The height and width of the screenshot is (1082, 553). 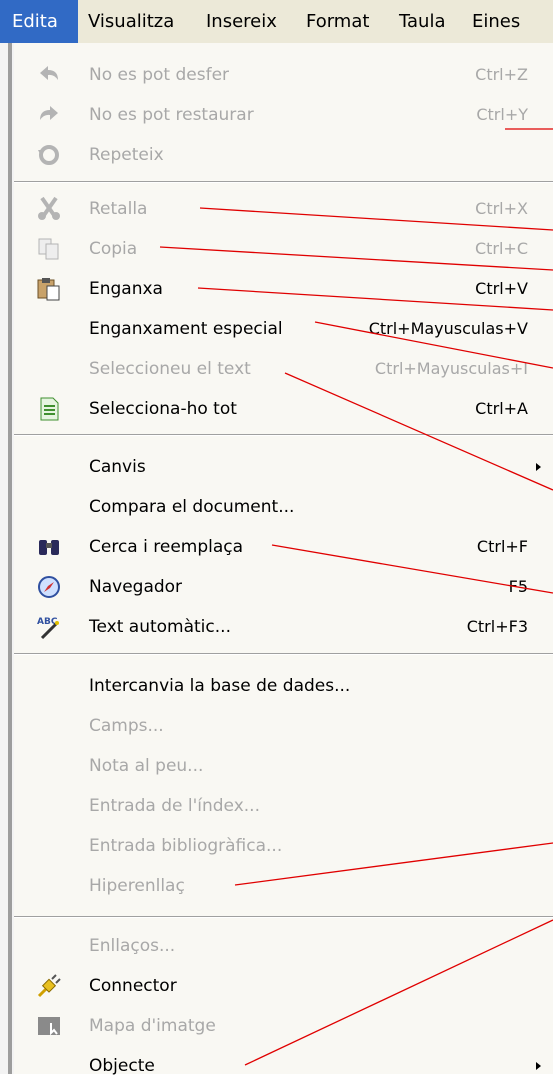 What do you see at coordinates (49, 547) in the screenshot?
I see `binoculars-icon` at bounding box center [49, 547].